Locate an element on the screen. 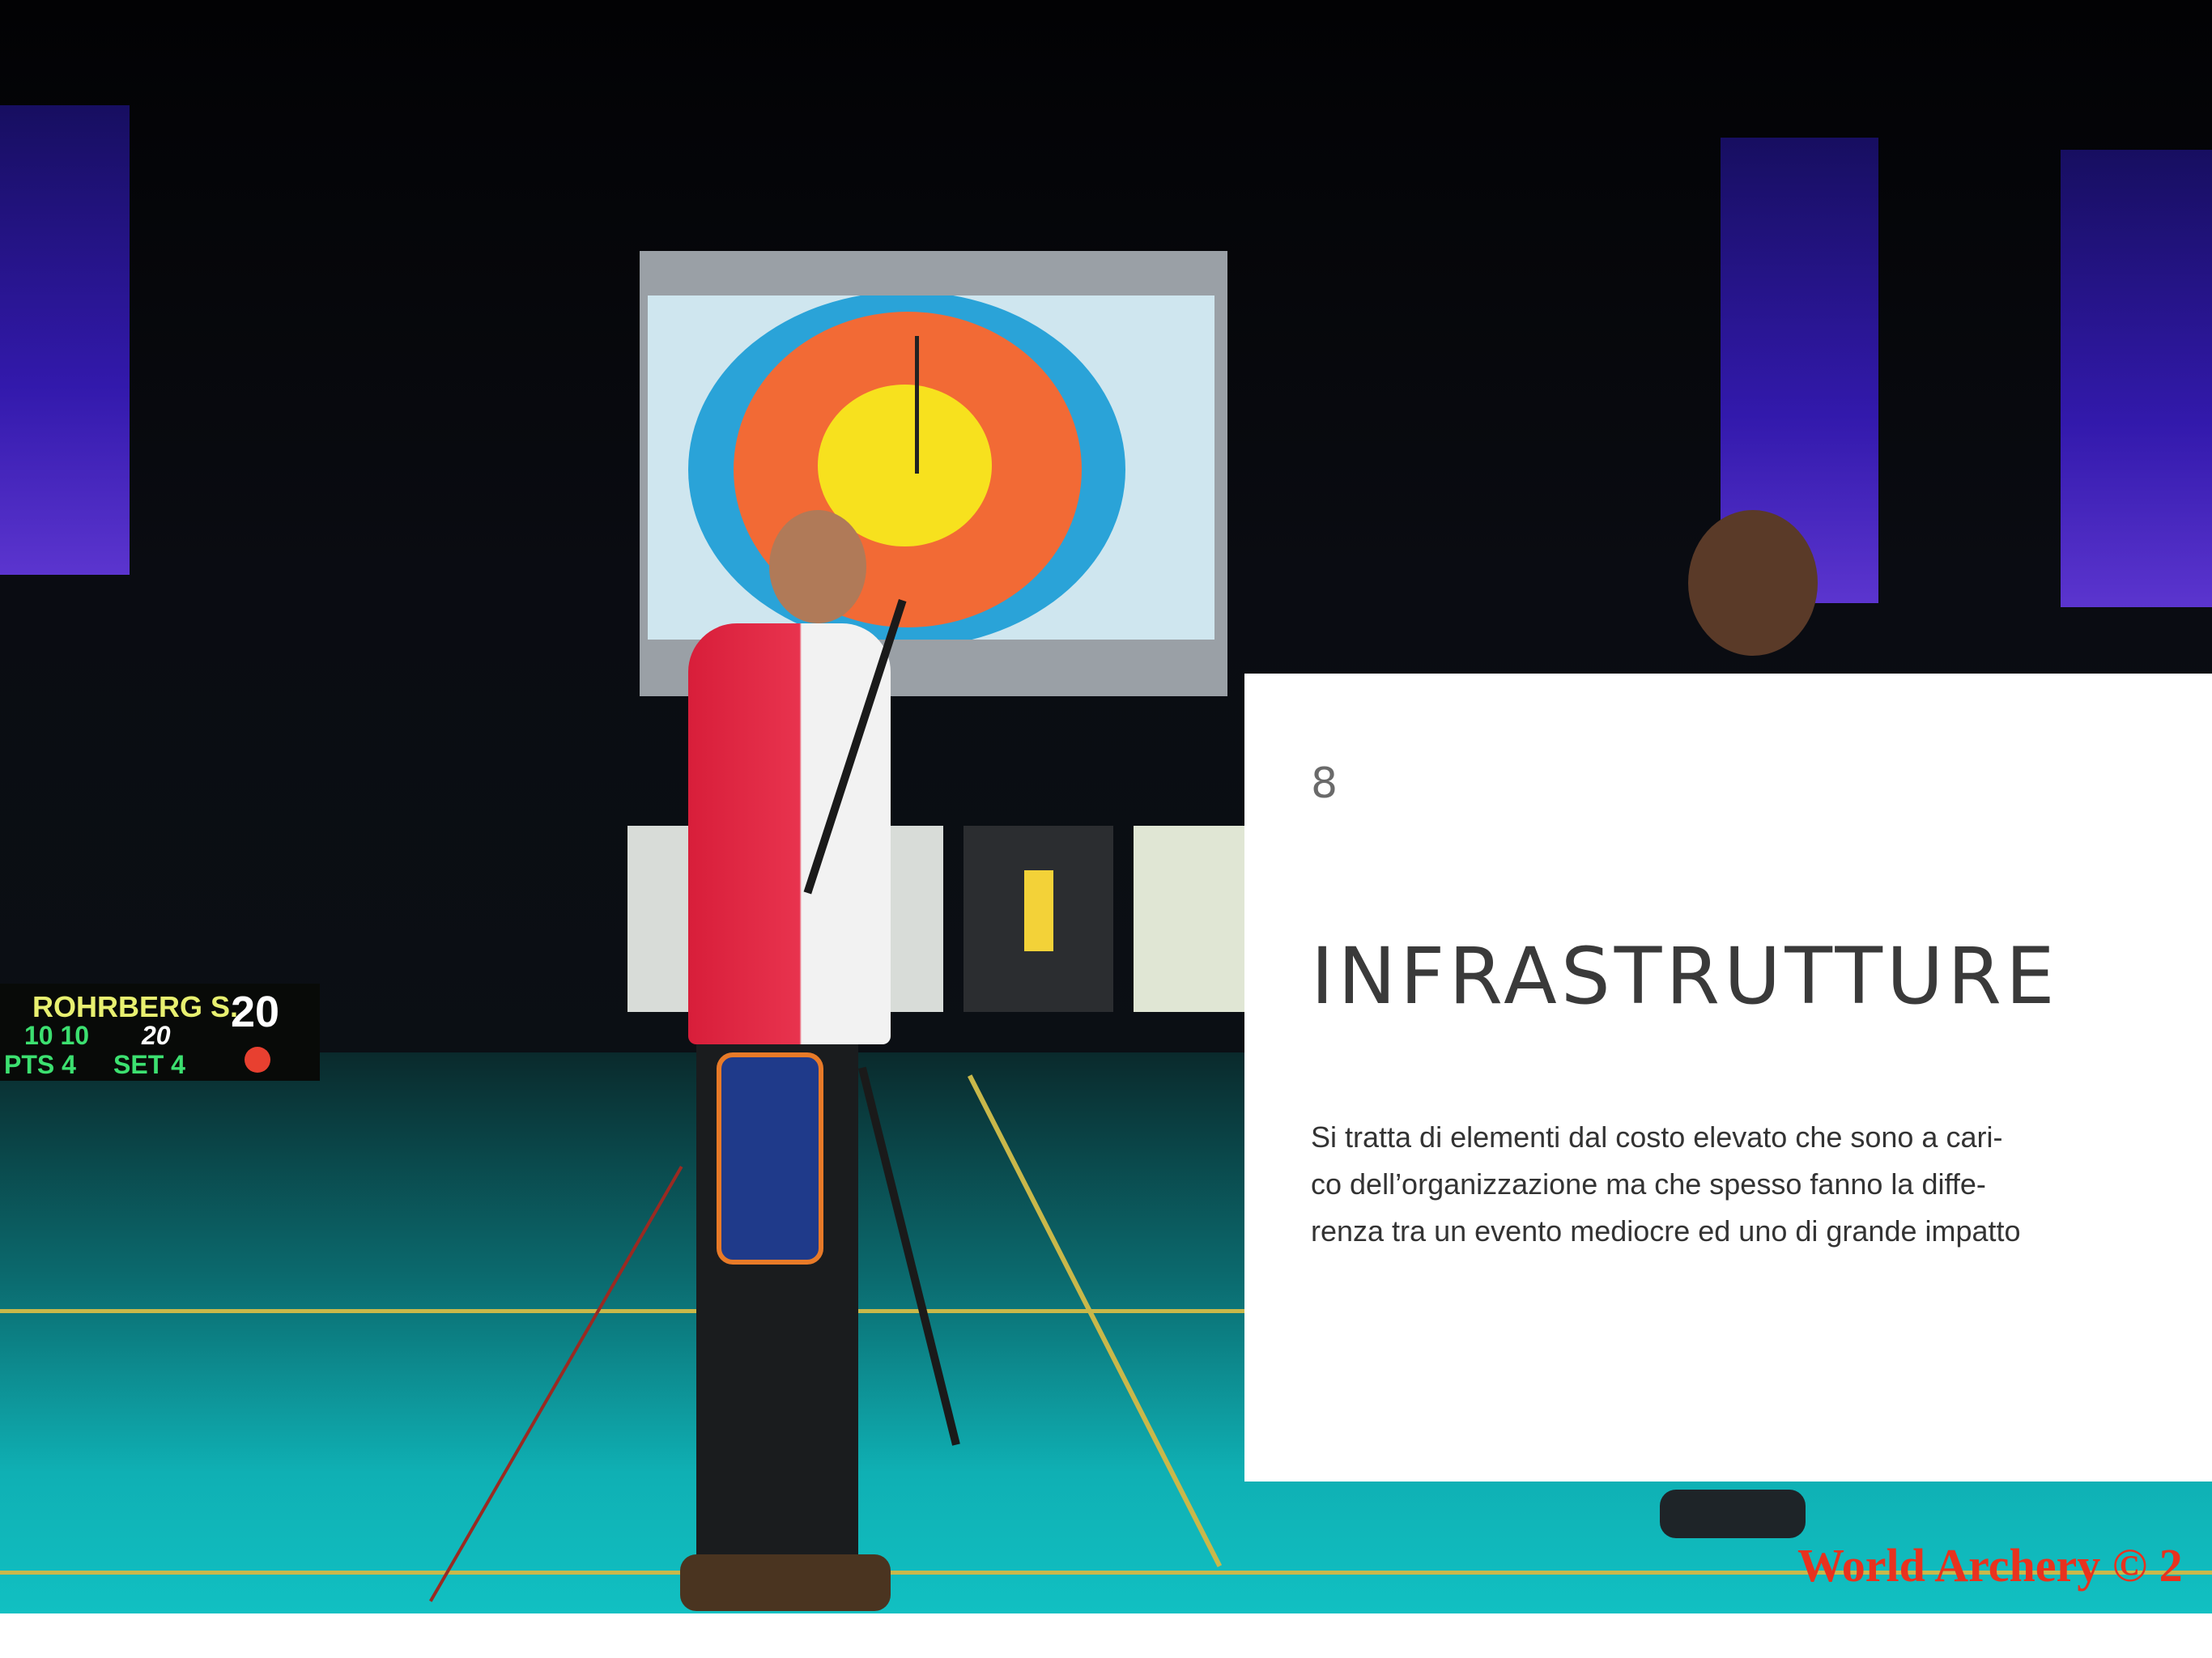 Image resolution: width=2212 pixels, height=1658 pixels. target-face-small is located at coordinates (1038, 910).